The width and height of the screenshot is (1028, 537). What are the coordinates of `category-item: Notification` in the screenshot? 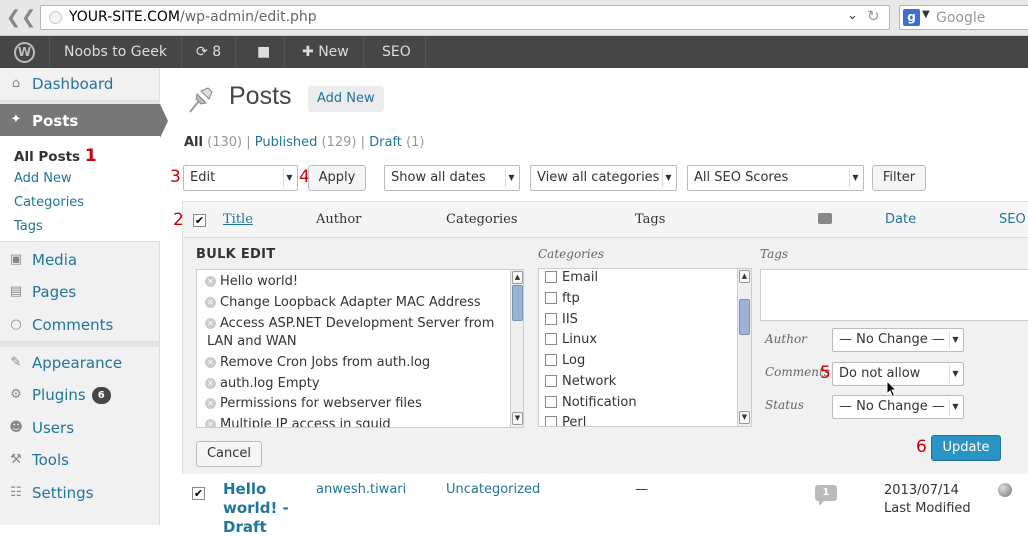 It's located at (591, 402).